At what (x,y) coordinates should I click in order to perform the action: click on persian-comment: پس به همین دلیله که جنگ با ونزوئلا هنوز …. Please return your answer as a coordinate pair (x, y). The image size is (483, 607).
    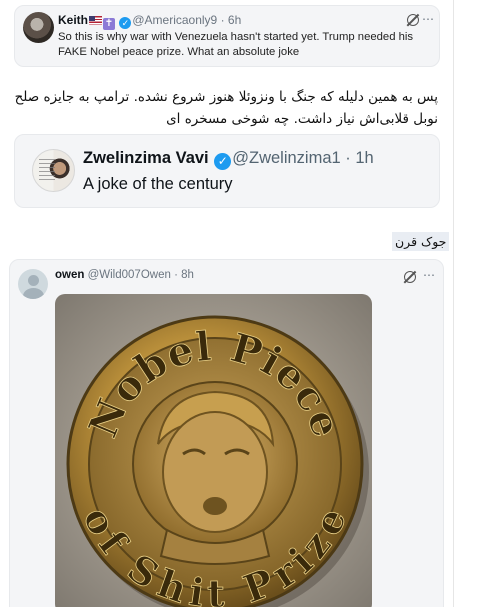
    Looking at the image, I should click on (226, 108).